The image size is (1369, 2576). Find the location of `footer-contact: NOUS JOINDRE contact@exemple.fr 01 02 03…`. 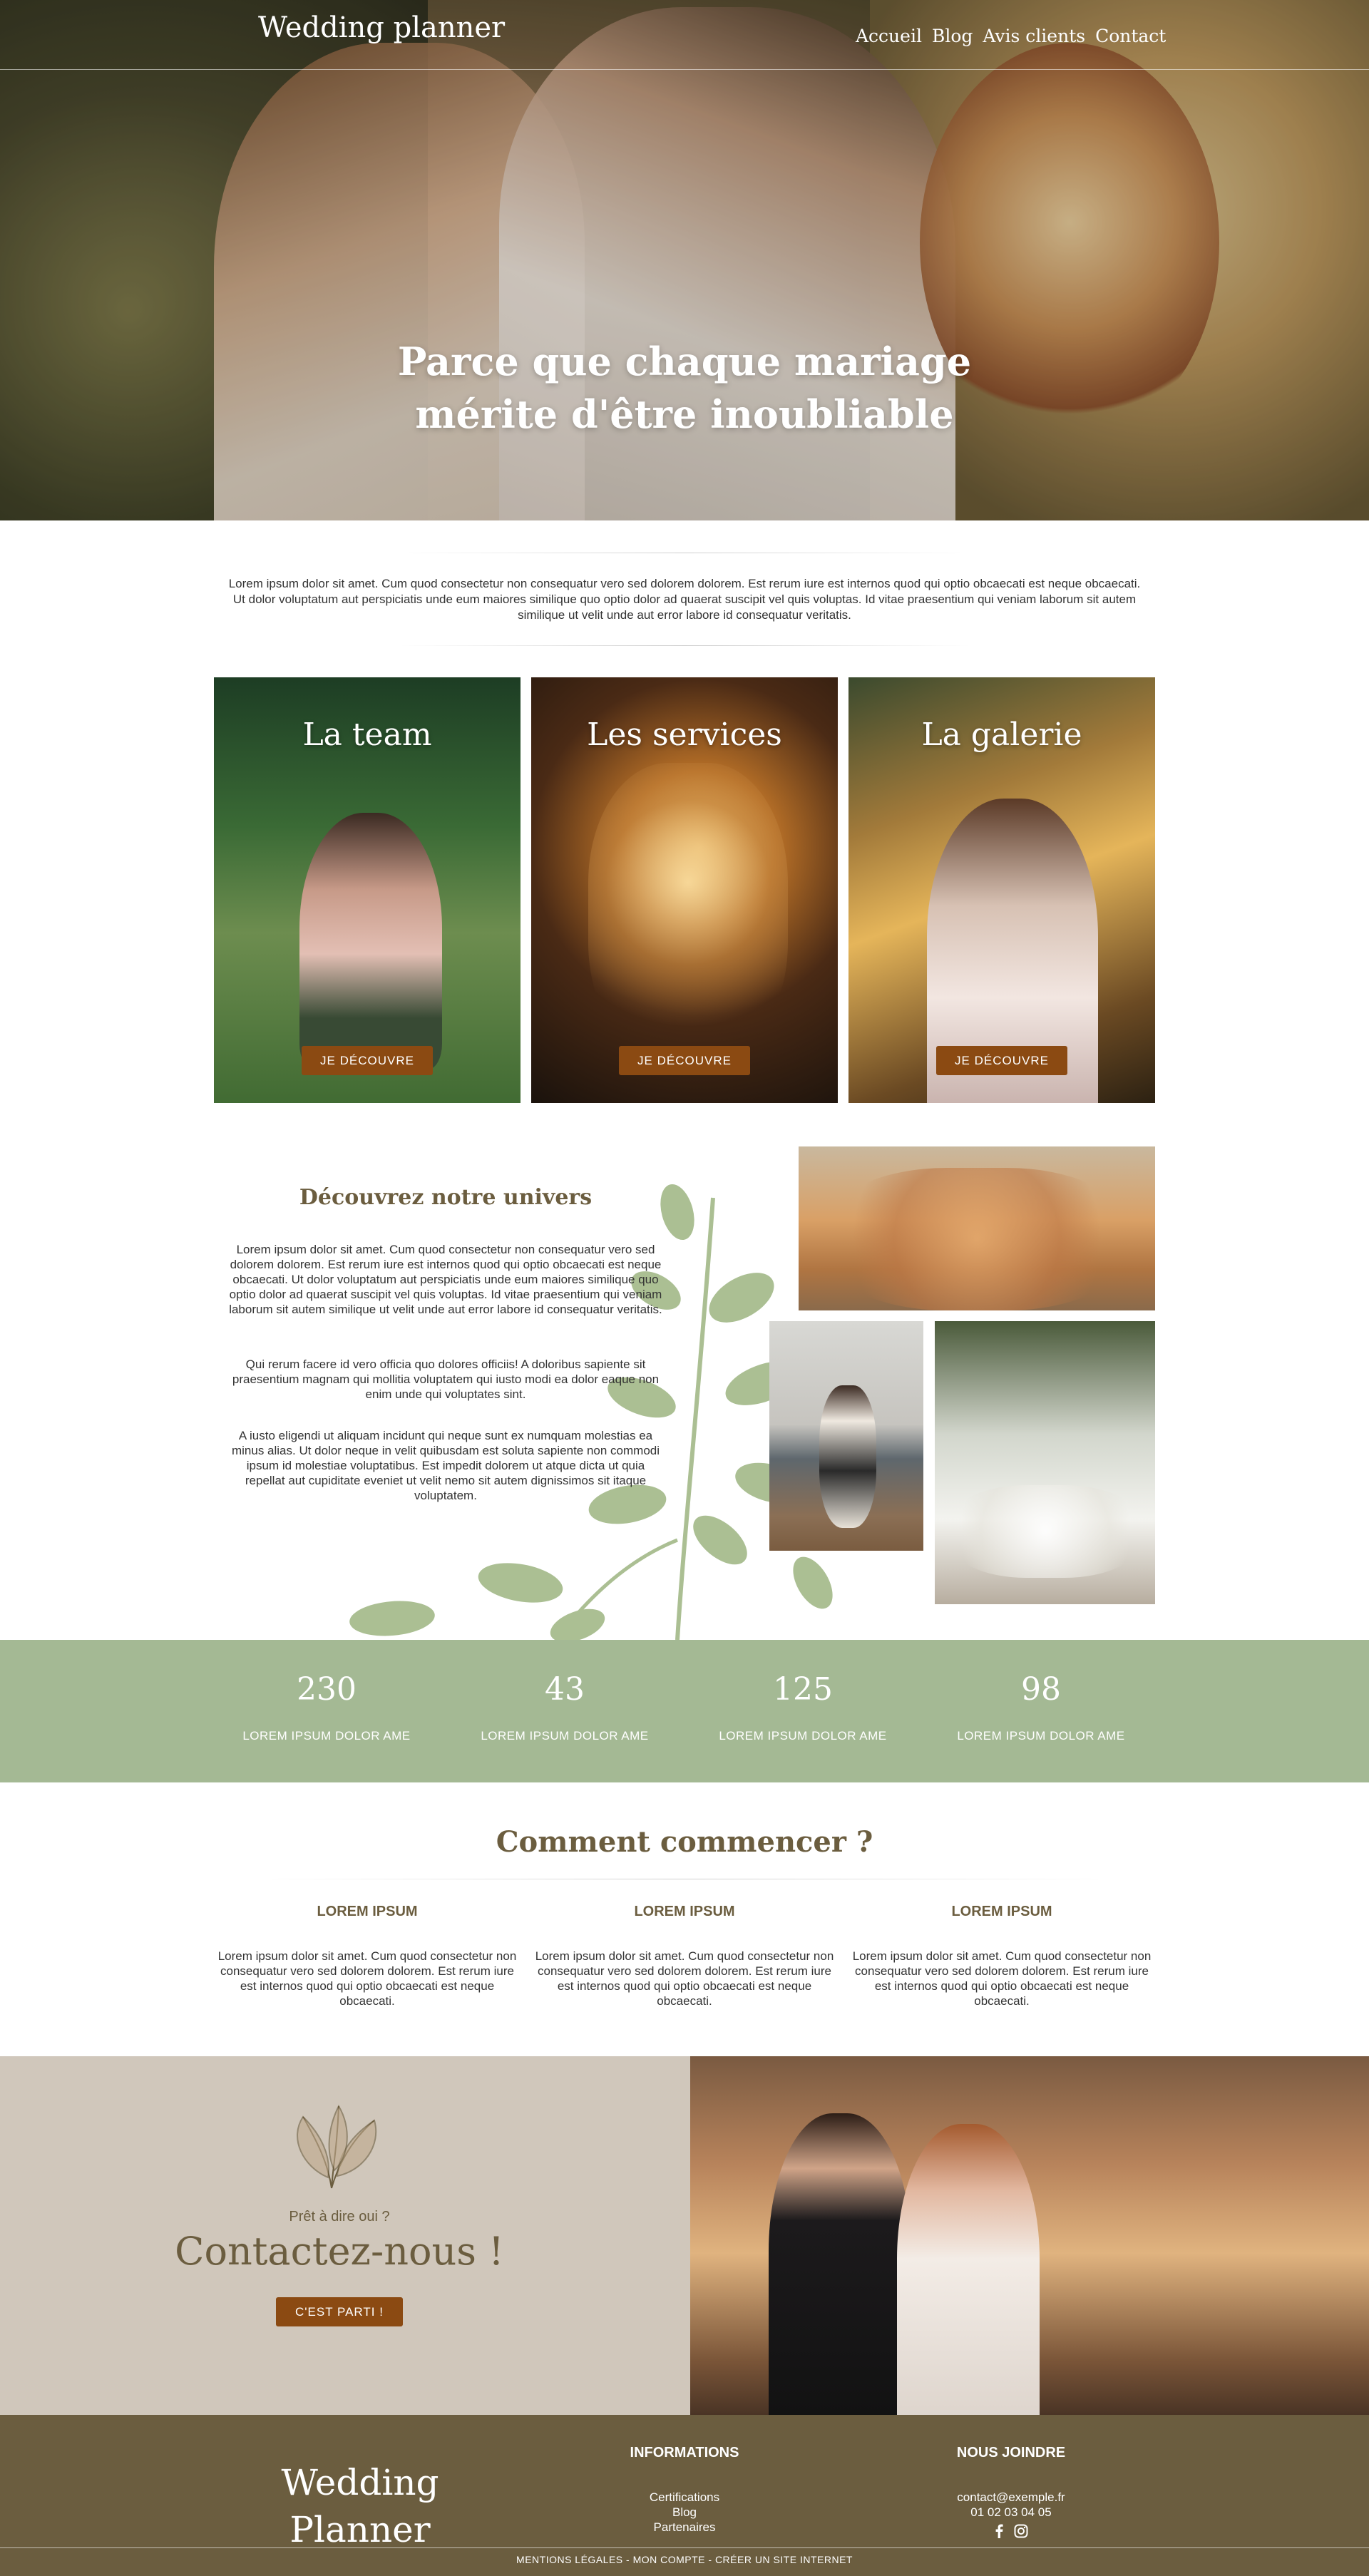

footer-contact: NOUS JOINDRE contact@exemple.fr 01 02 03… is located at coordinates (1011, 2493).